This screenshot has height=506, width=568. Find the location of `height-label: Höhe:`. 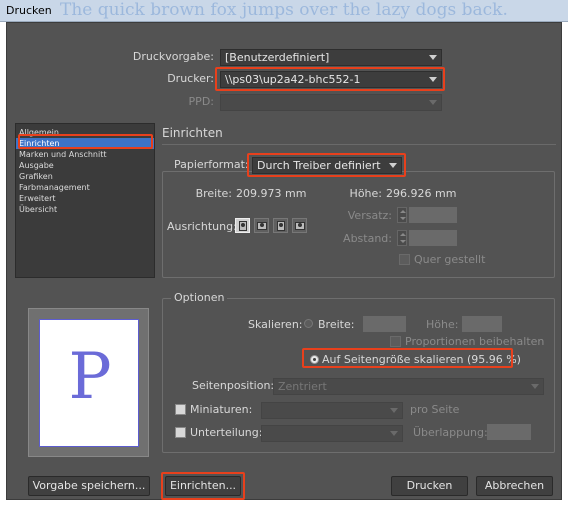

height-label: Höhe: is located at coordinates (365, 193).